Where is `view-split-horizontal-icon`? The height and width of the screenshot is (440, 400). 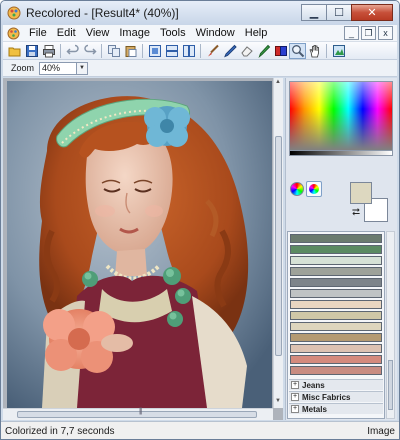
view-split-horizontal-icon is located at coordinates (171, 50).